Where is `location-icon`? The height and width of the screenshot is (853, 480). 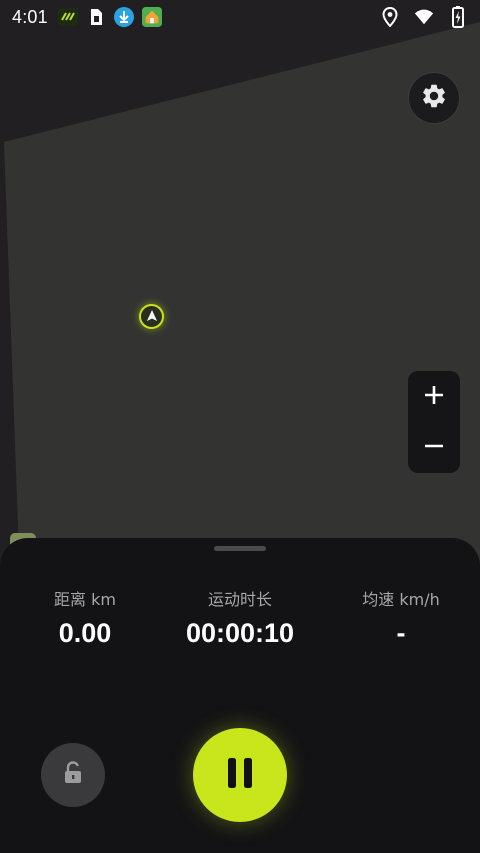 location-icon is located at coordinates (390, 17).